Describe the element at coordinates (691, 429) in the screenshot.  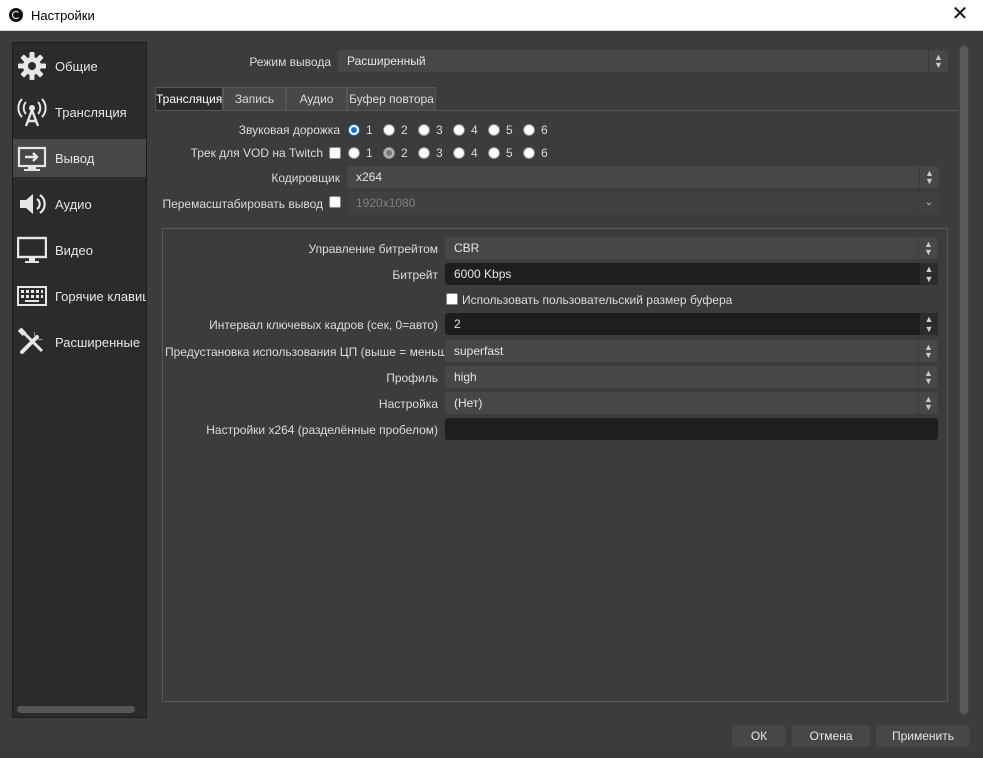
I see `x264-options-input` at that location.